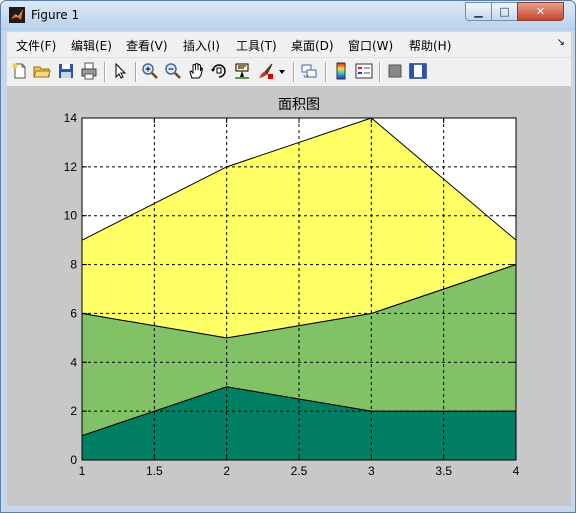 This screenshot has width=576, height=513. Describe the element at coordinates (309, 71) in the screenshot. I see `link-plot-icon` at that location.